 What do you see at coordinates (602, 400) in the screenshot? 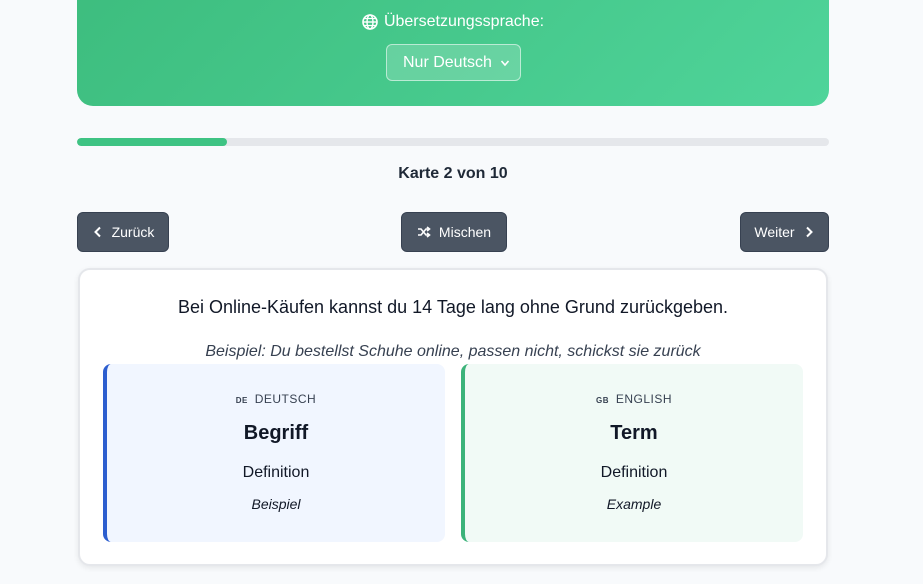
I see `gb-flag-icon: GB` at bounding box center [602, 400].